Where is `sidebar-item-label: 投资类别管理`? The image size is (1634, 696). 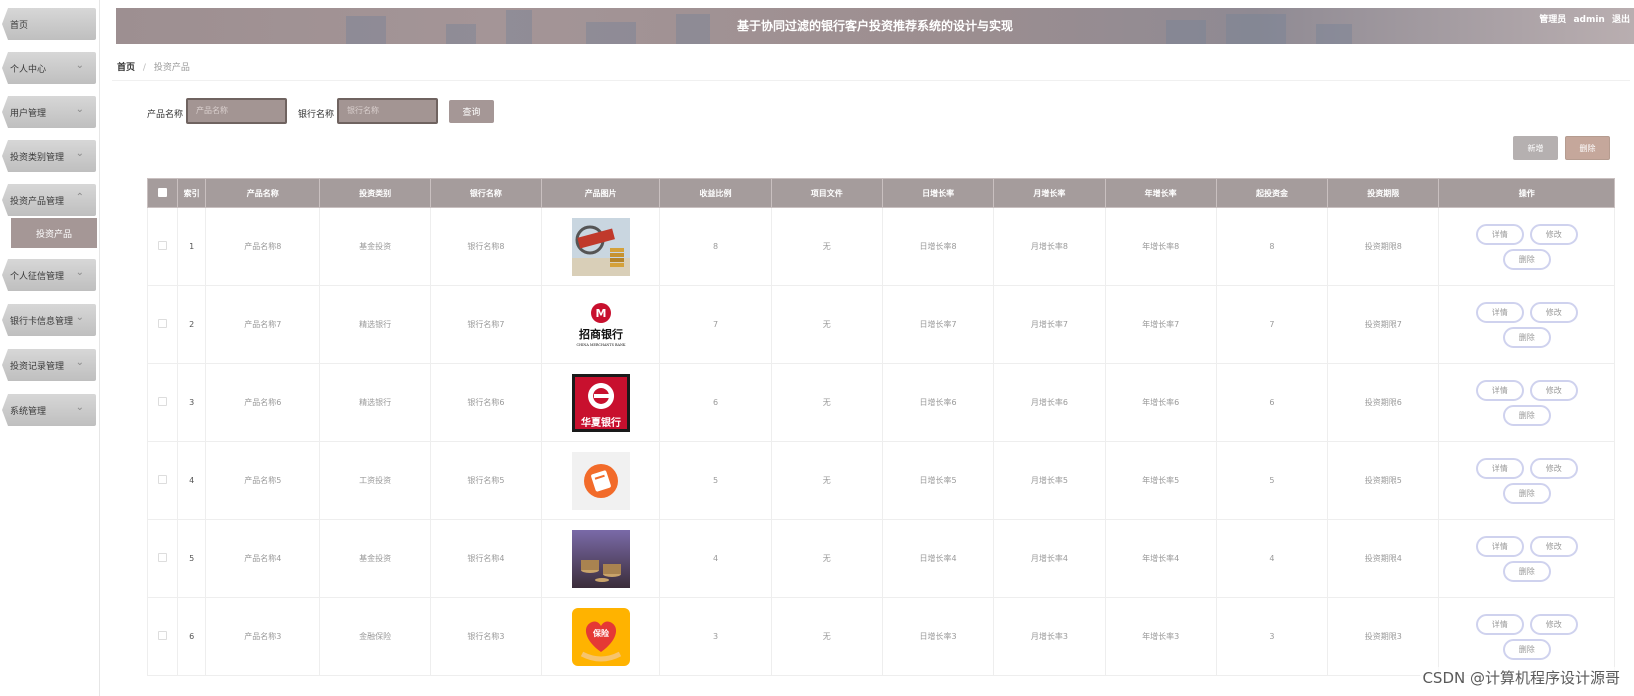 sidebar-item-label: 投资类别管理 is located at coordinates (37, 157).